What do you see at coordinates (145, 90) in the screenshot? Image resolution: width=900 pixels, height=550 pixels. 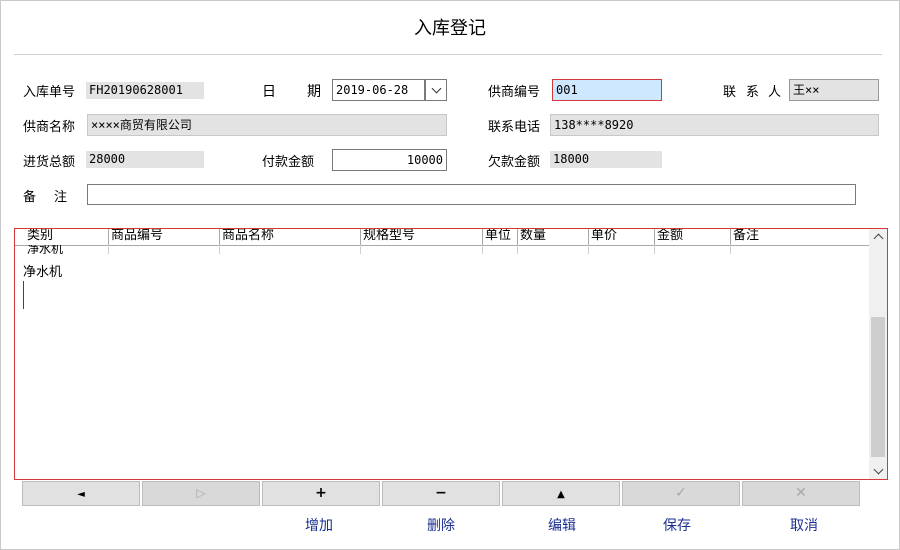 I see `order-no-value: FH20190628001` at bounding box center [145, 90].